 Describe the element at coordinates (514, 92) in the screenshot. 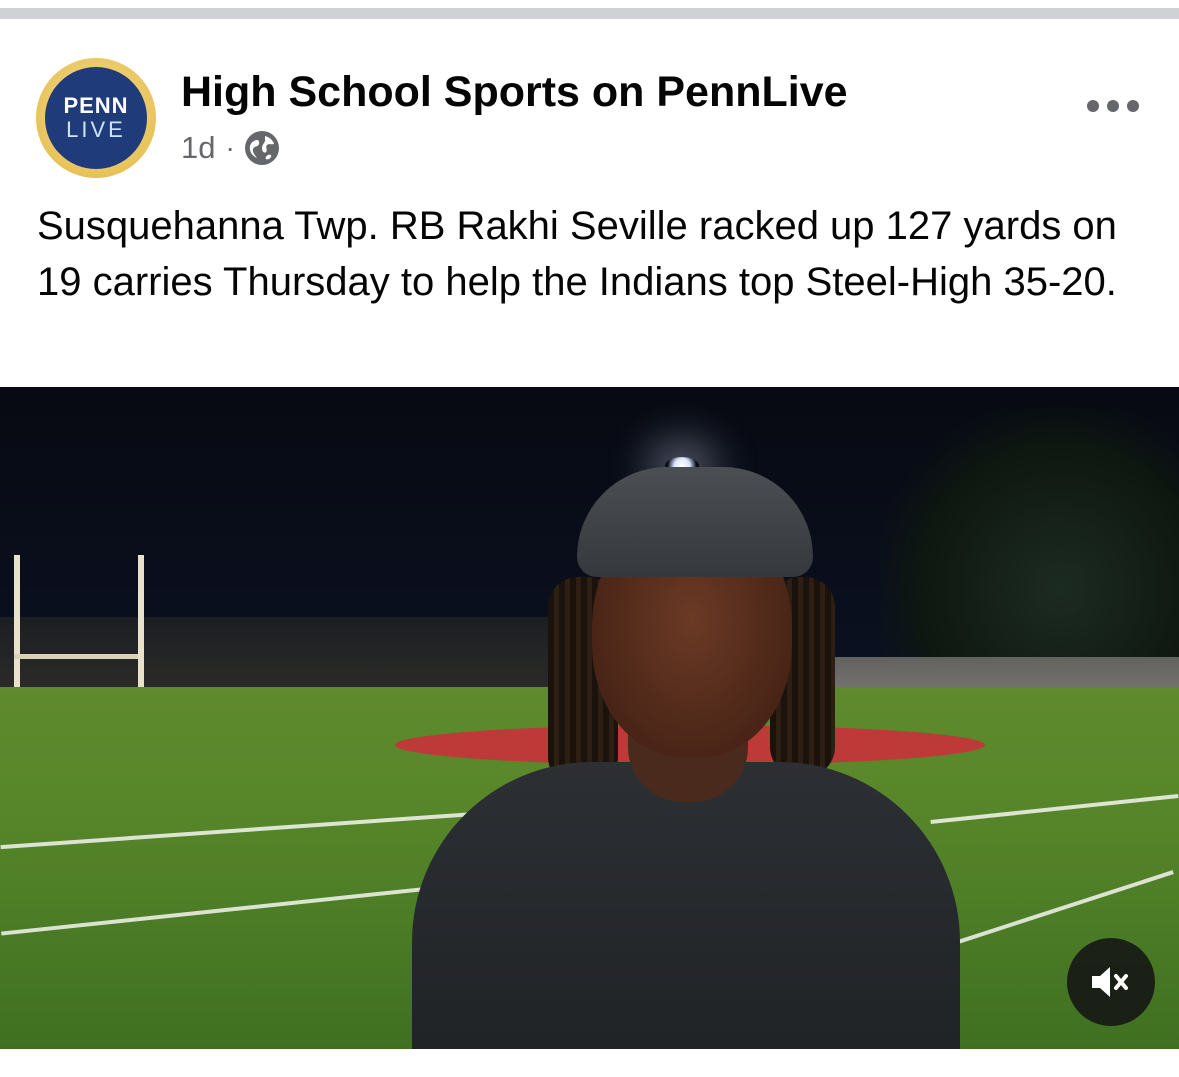

I see `page-name-link: High School Sports on PennLive` at that location.